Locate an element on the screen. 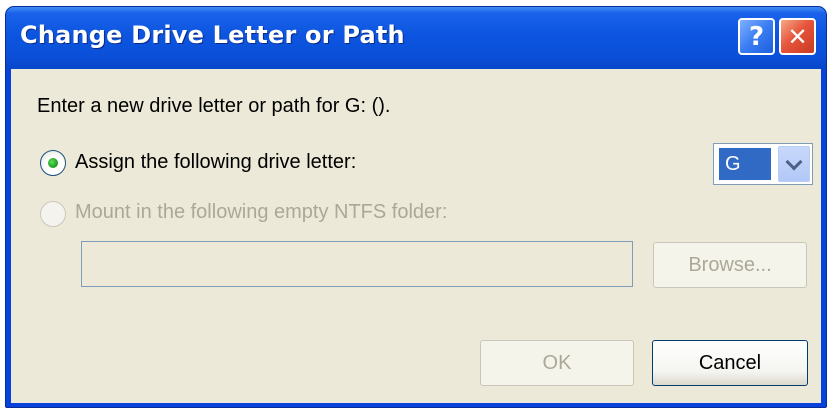 The height and width of the screenshot is (412, 832). dialog-title: Change Drive Letter or Path is located at coordinates (212, 35).